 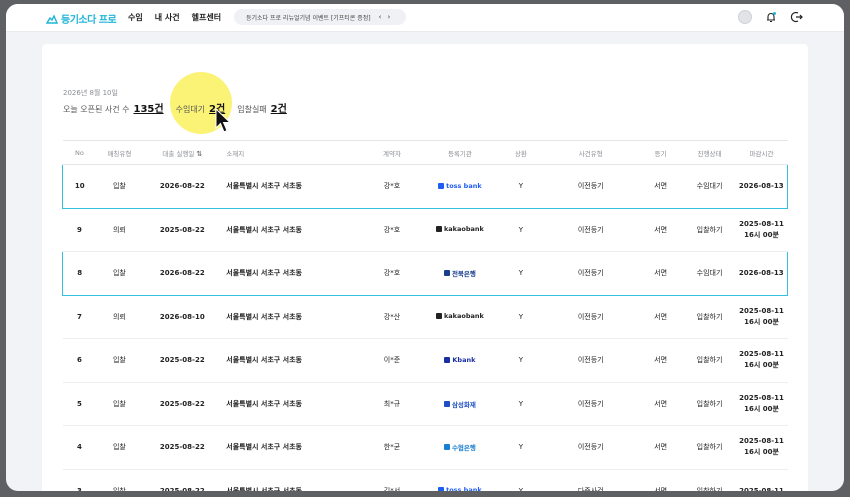 What do you see at coordinates (392, 360) in the screenshot?
I see `cell-contractor: 이*준` at bounding box center [392, 360].